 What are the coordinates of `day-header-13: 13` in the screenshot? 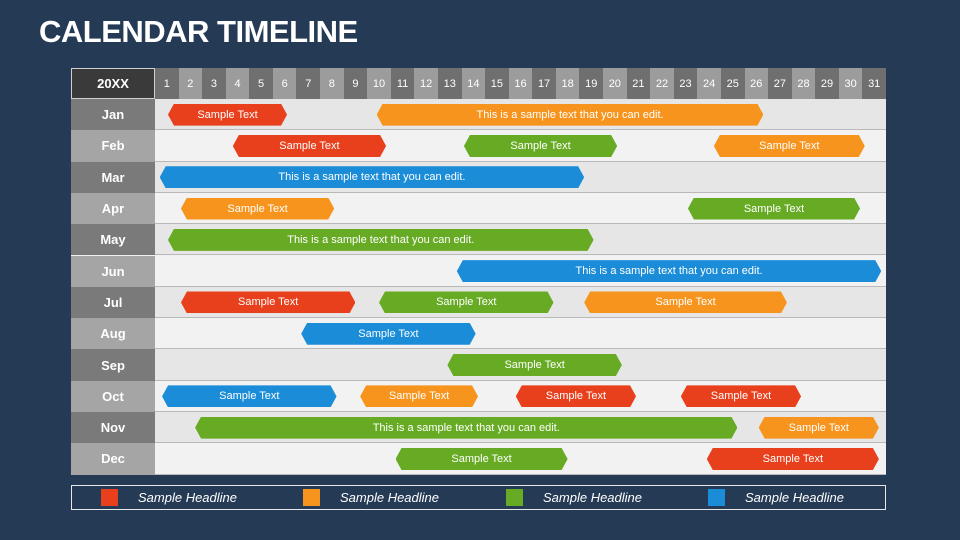 It's located at (449, 83).